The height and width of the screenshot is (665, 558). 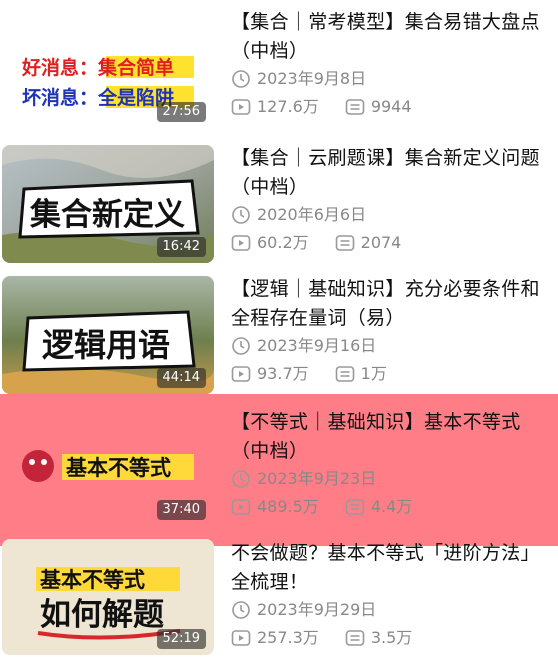 I want to click on video-duration: 27:56, so click(x=181, y=112).